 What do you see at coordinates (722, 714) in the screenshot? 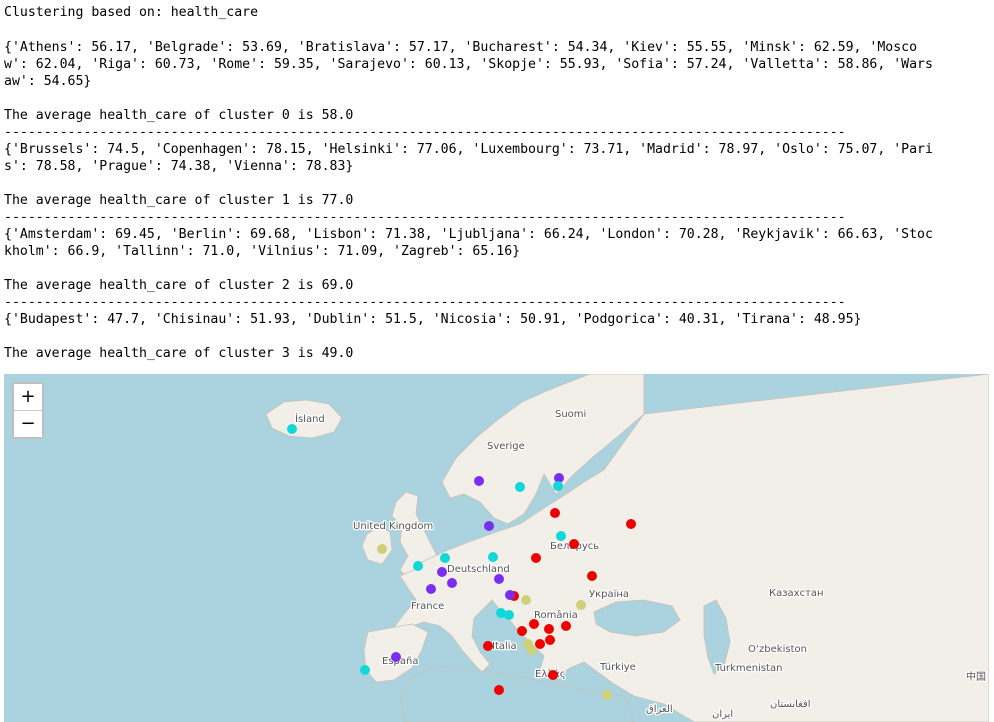
I see `label-iran: ایران` at bounding box center [722, 714].